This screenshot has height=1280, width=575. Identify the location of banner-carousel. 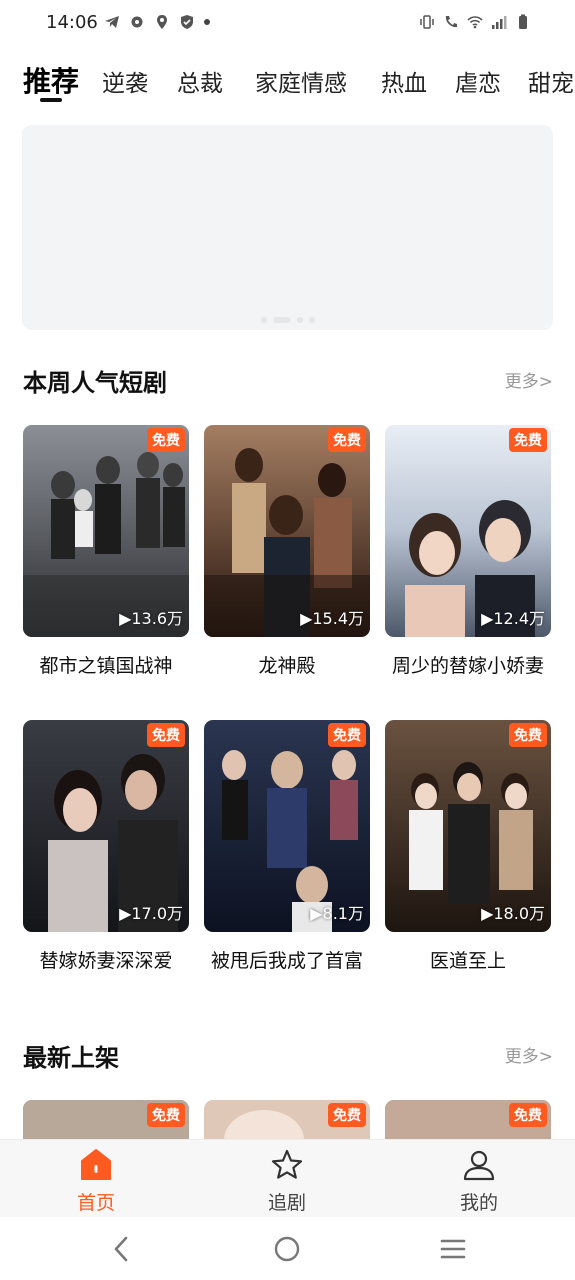
(287, 227).